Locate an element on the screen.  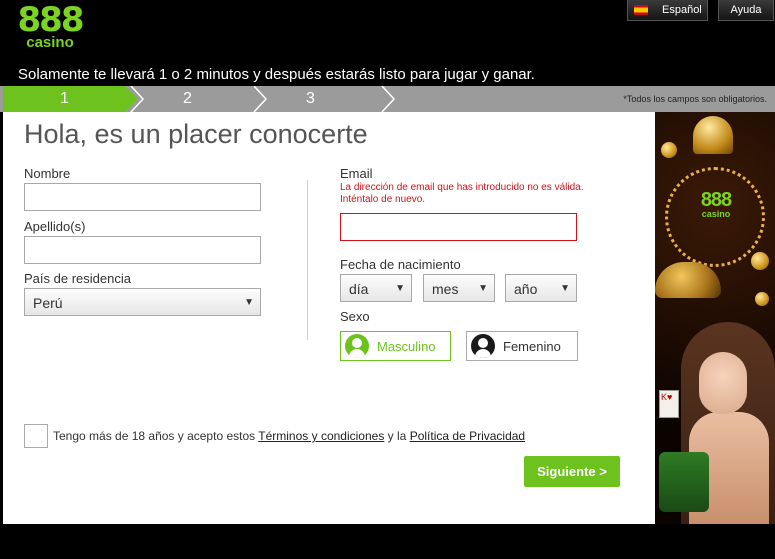
gender-female-label: Femenino is located at coordinates (532, 346).